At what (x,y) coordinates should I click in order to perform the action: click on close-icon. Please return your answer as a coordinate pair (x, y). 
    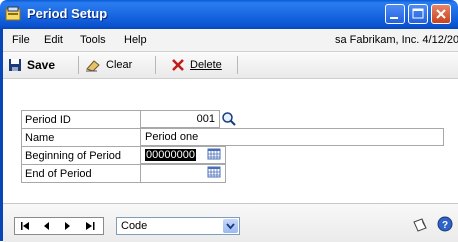
    Looking at the image, I should click on (441, 14).